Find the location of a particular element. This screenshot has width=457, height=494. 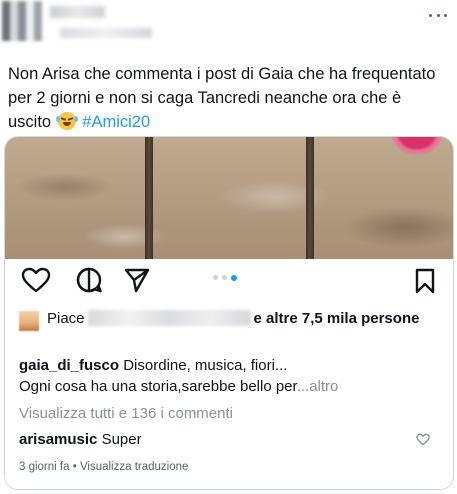

likes-summary: Piace e altre 7,5 mila persone is located at coordinates (229, 320).